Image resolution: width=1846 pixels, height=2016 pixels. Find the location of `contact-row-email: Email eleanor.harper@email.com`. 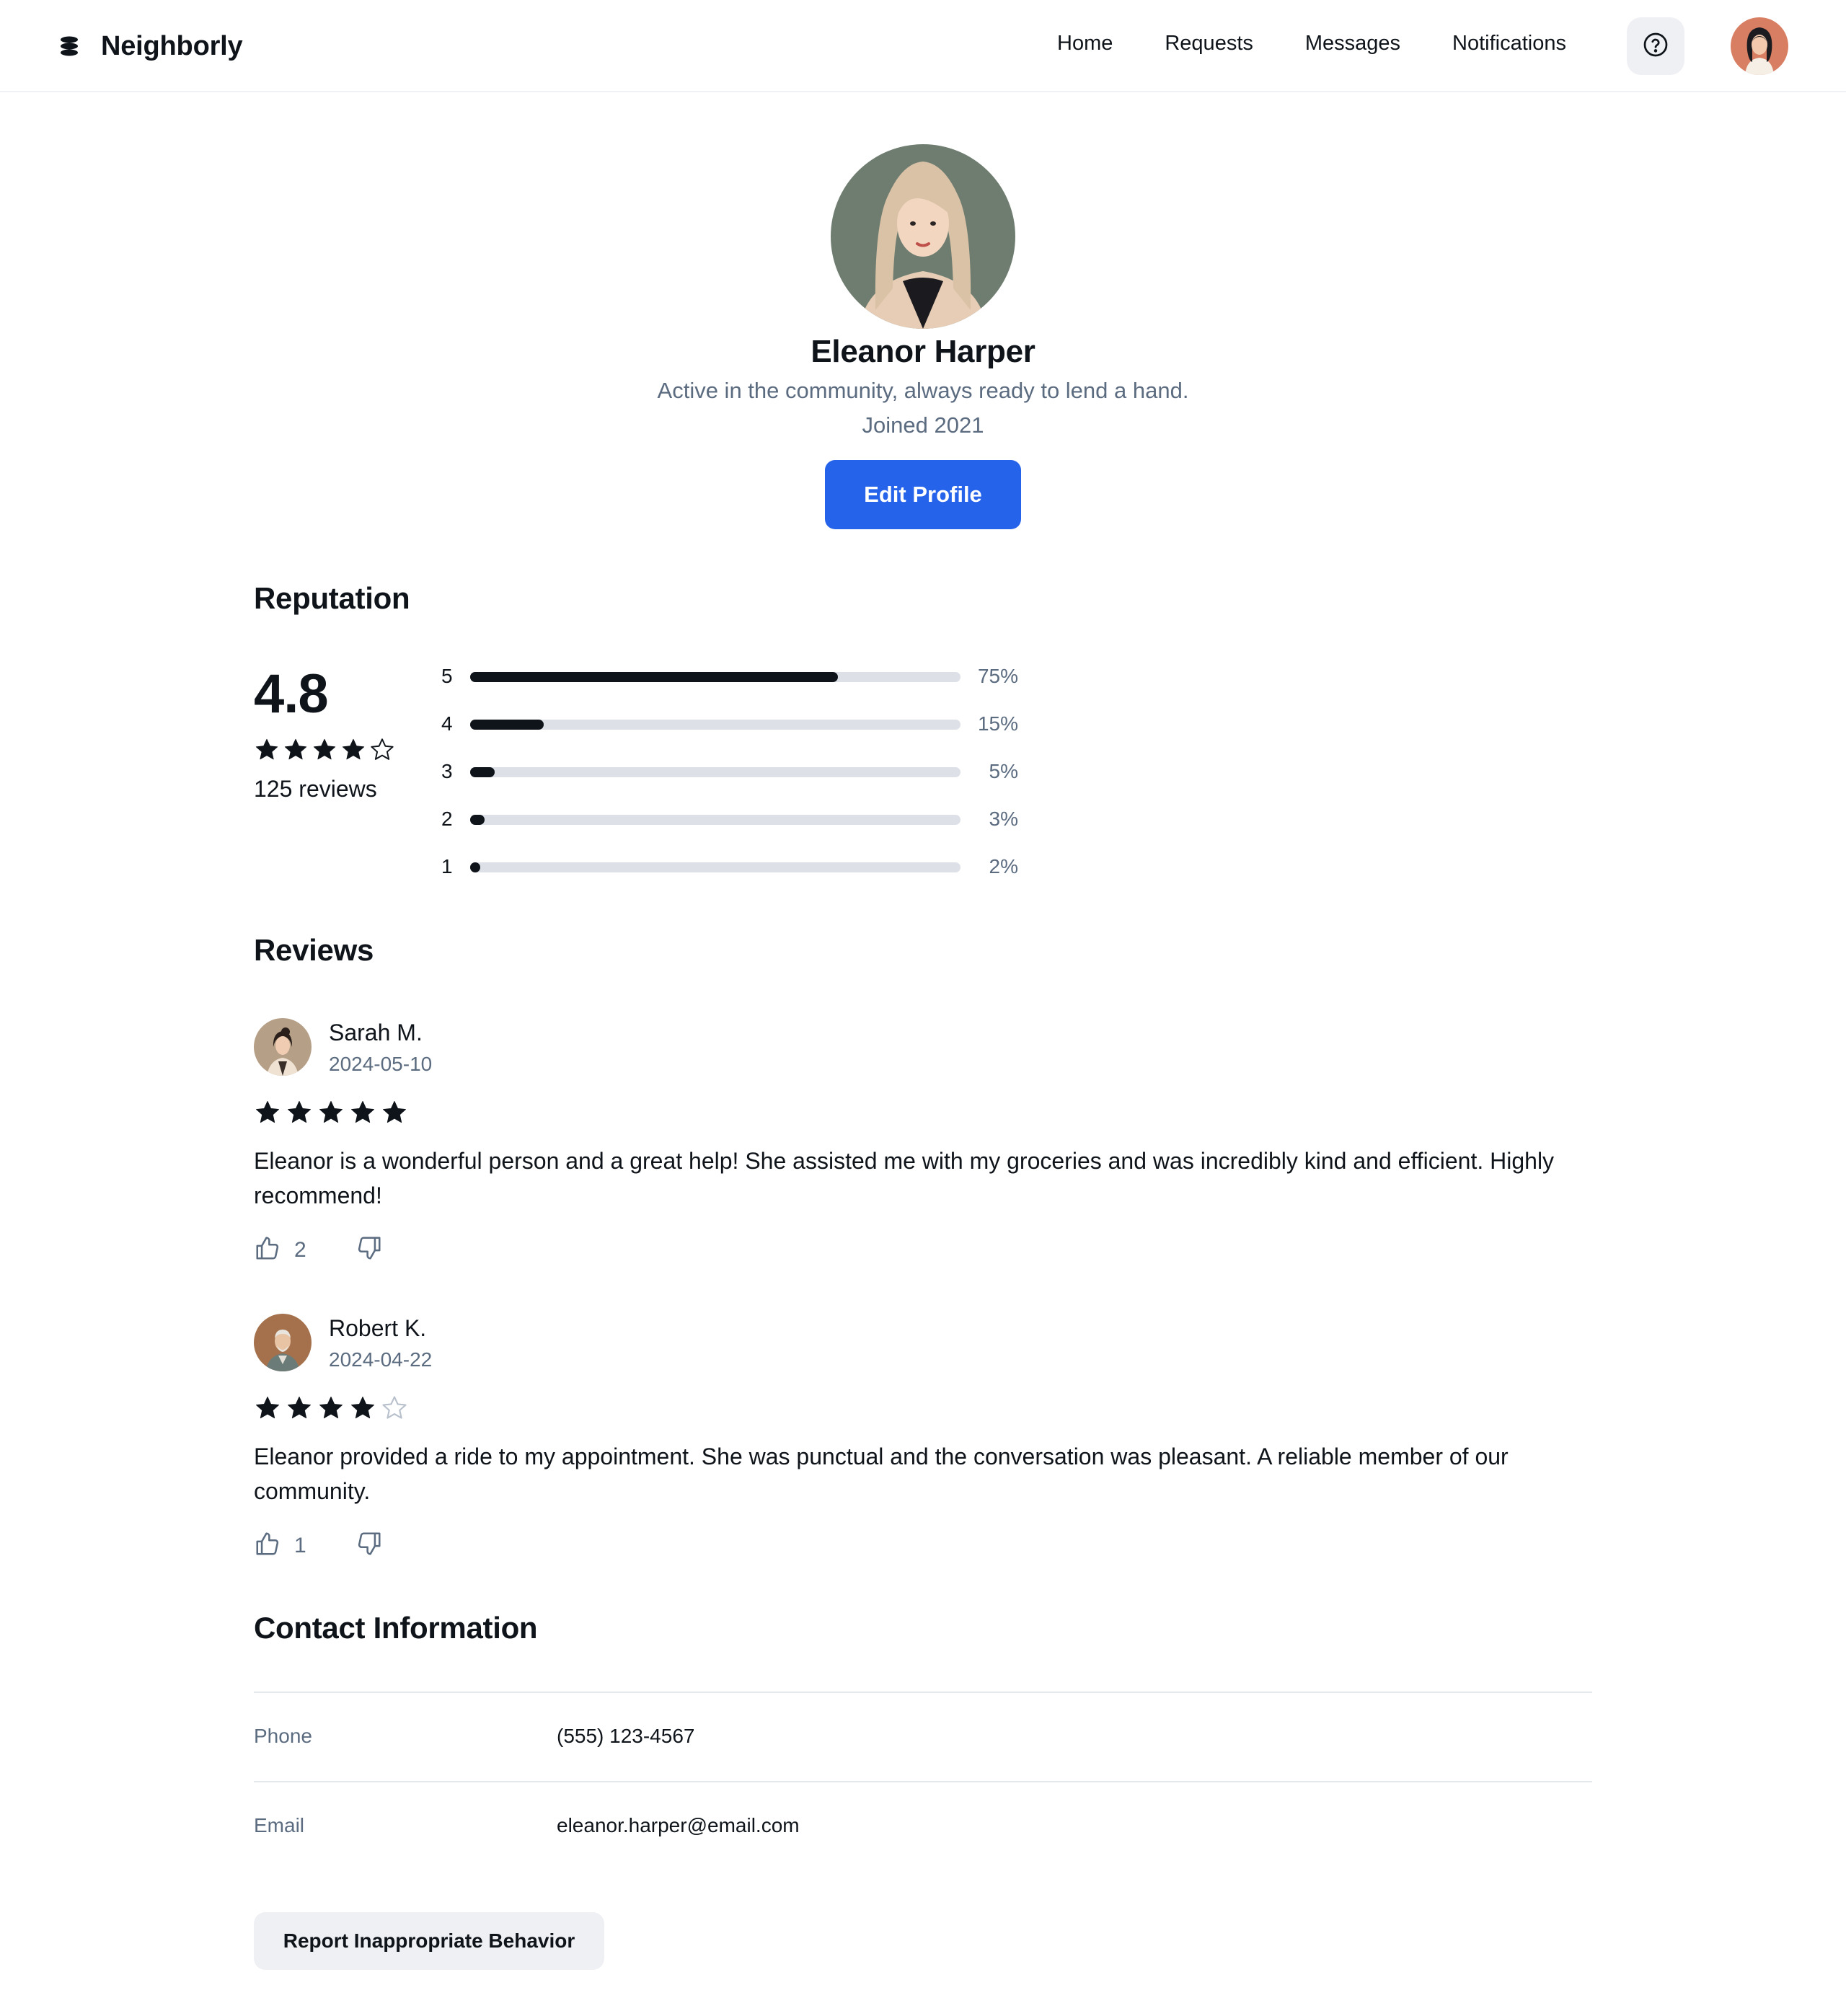

contact-row-email: Email eleanor.harper@email.com is located at coordinates (923, 1825).